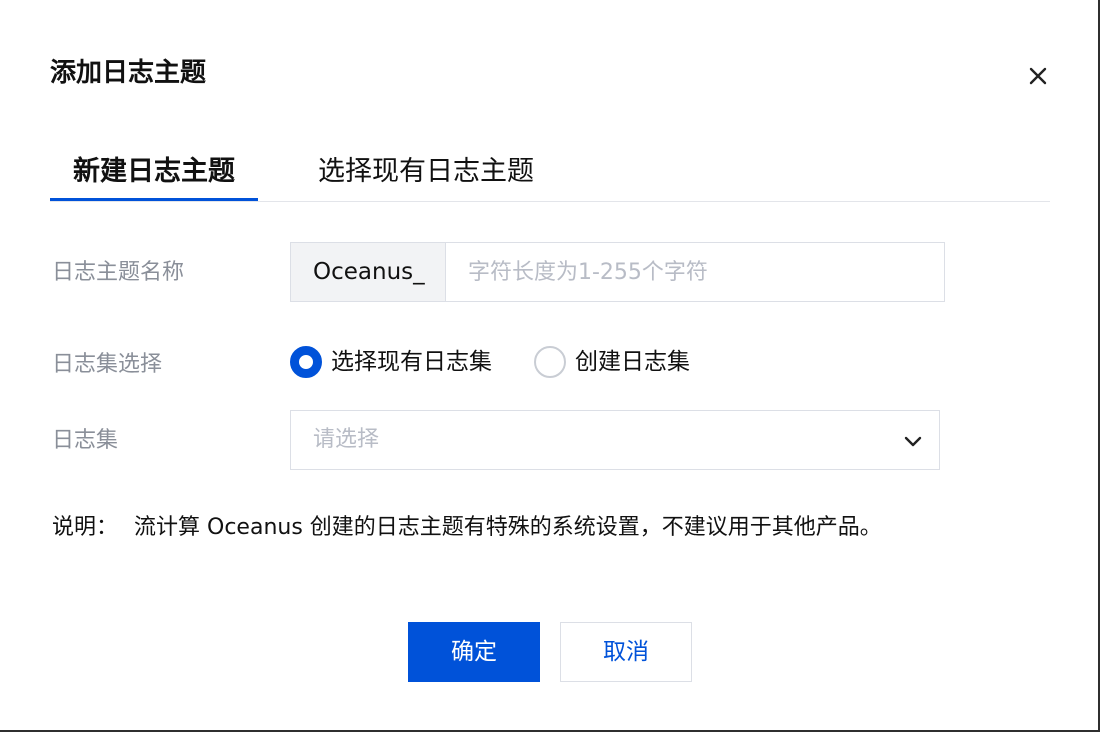 Image resolution: width=1102 pixels, height=734 pixels. I want to click on chevron-down-icon, so click(913, 441).